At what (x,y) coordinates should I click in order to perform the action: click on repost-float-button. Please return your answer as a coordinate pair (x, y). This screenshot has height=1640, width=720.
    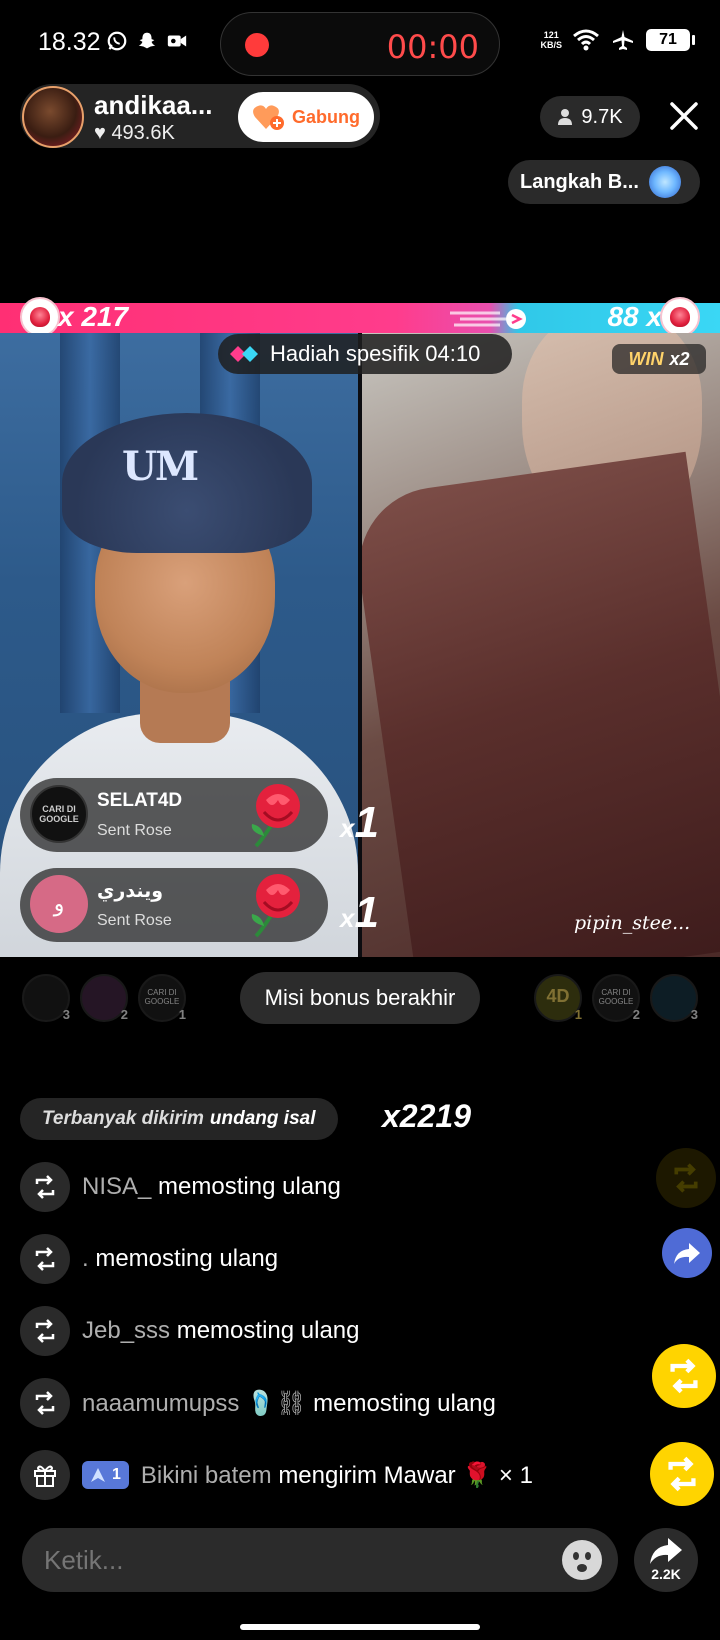
    Looking at the image, I should click on (686, 1178).